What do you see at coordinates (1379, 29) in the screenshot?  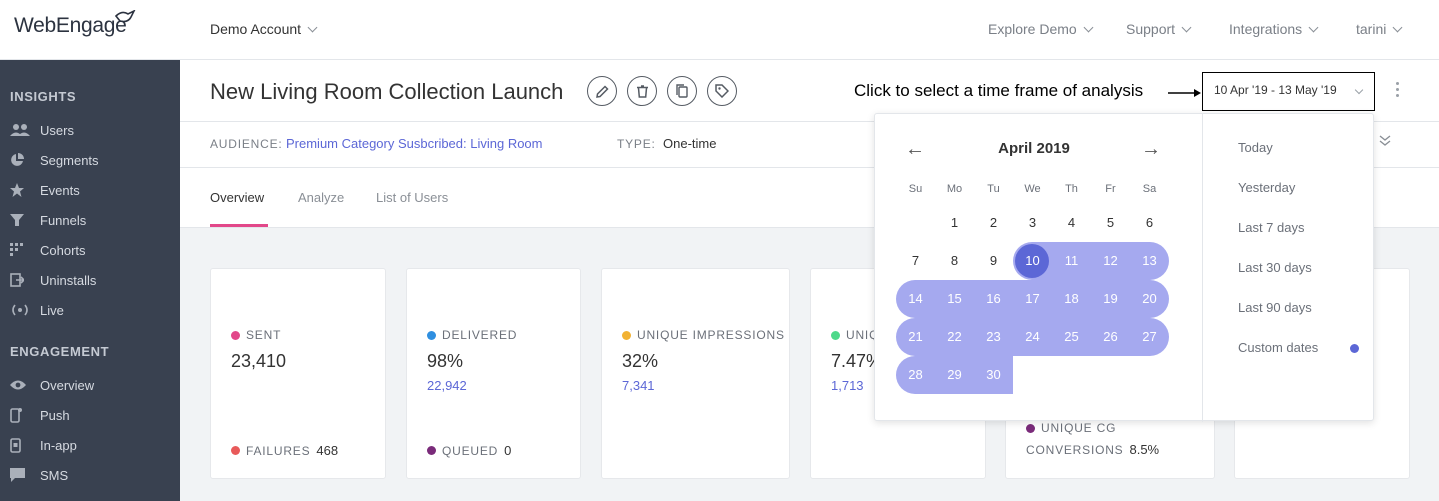 I see `user-menu: tarini` at bounding box center [1379, 29].